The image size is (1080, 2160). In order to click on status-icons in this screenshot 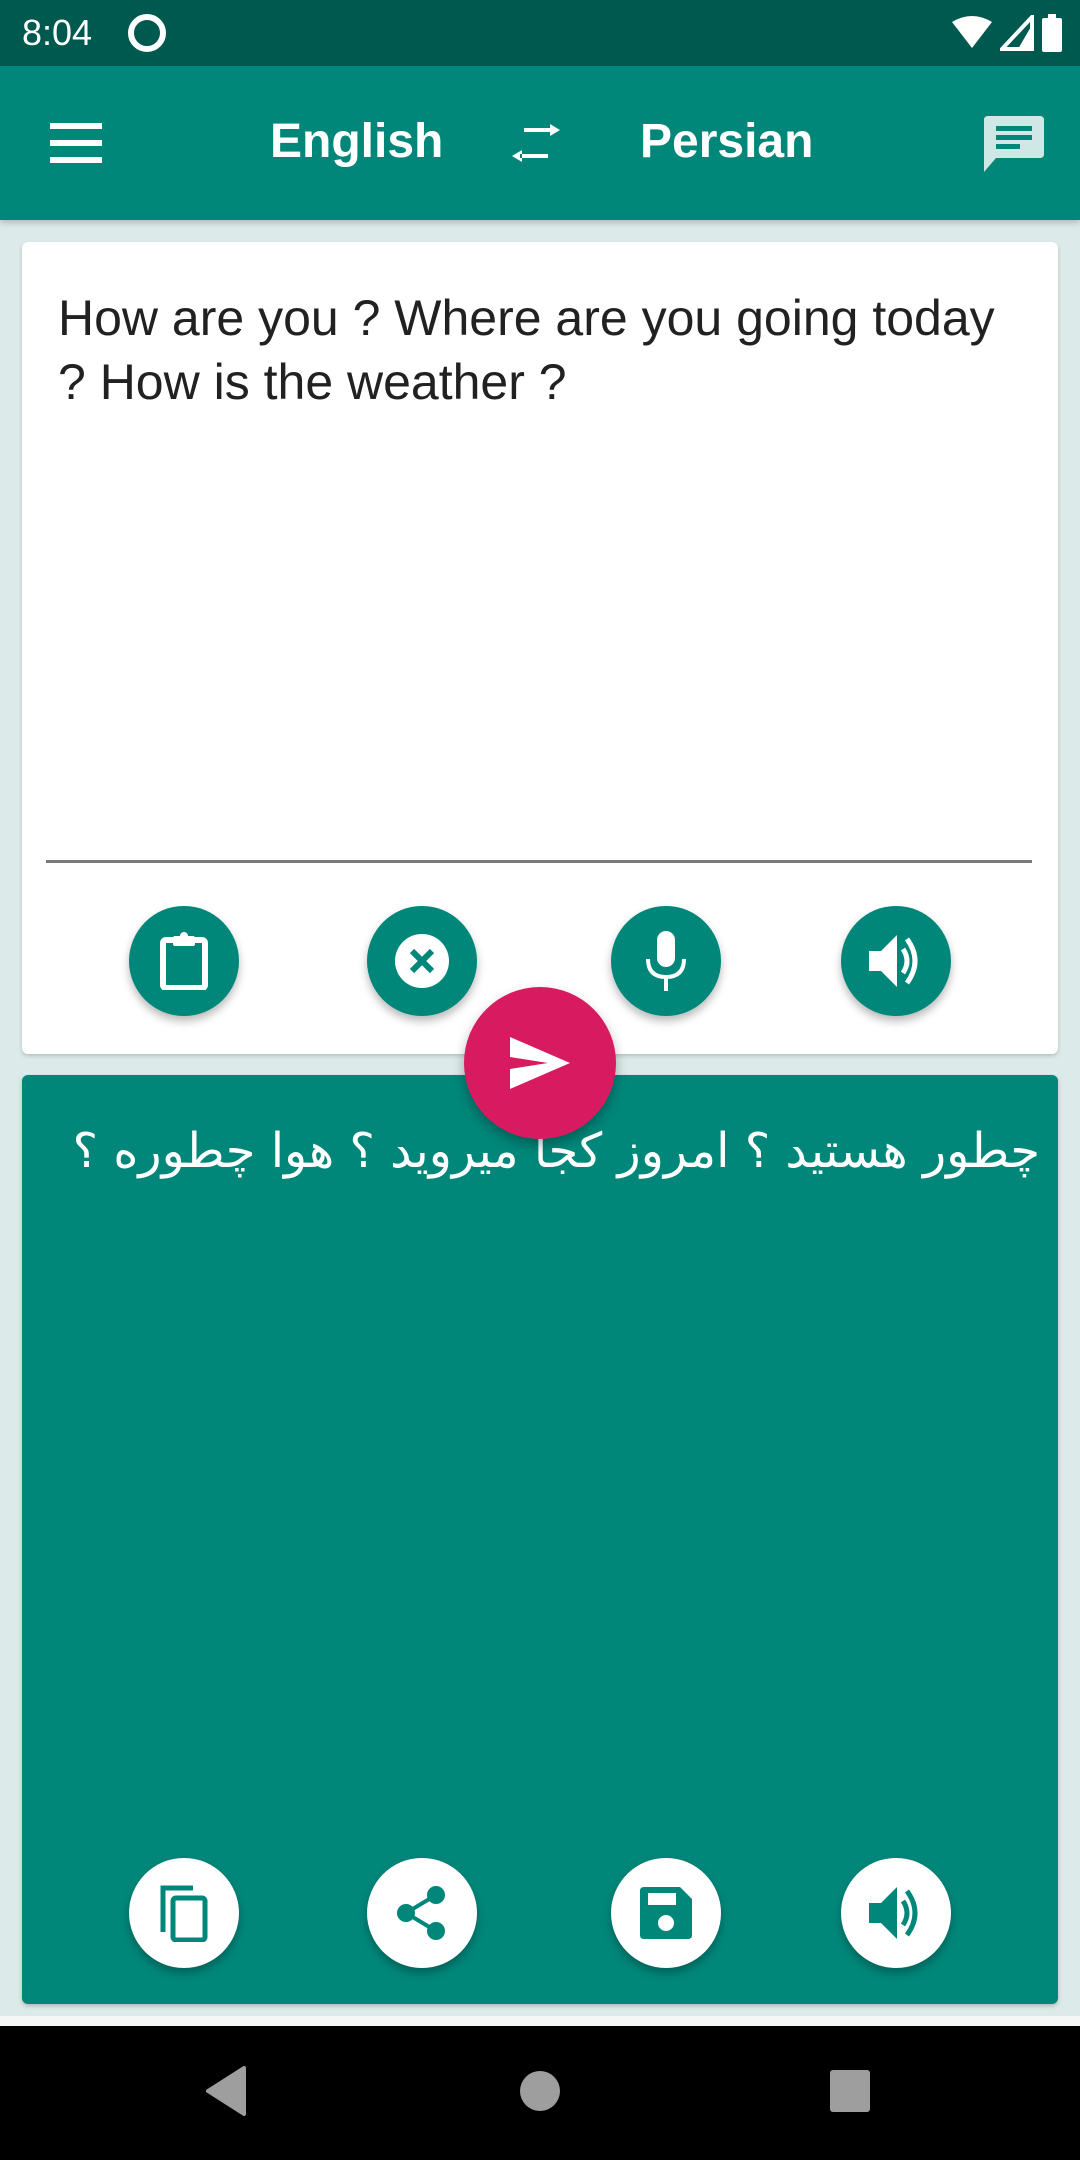, I will do `click(1007, 33)`.